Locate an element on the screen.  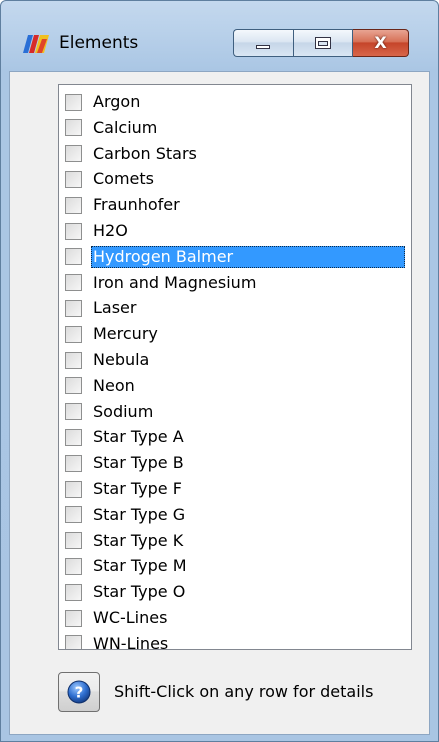
list-item: WC-Lines is located at coordinates (235, 618).